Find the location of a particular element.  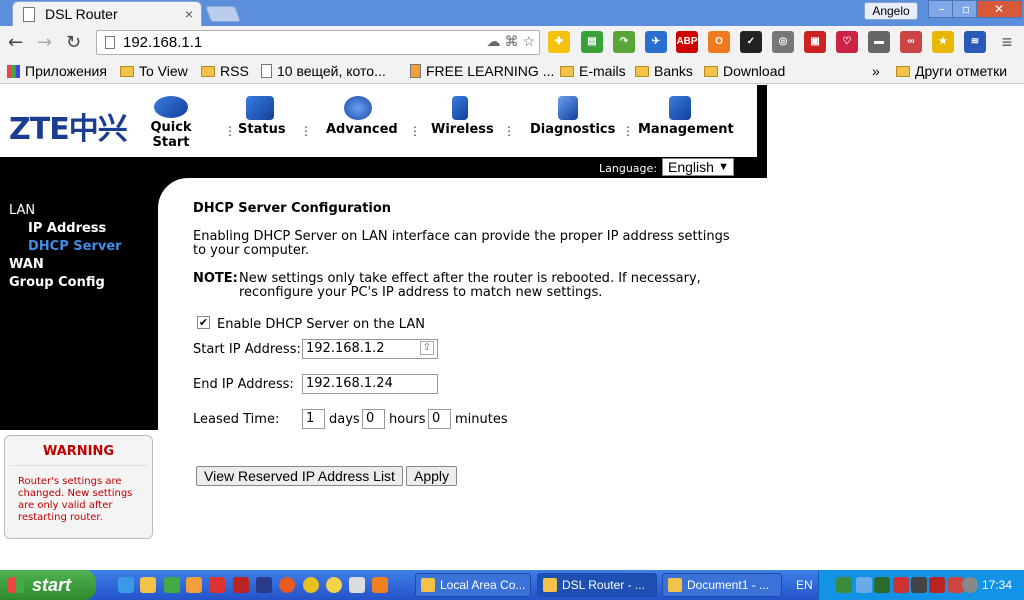

enable-dhcp-label: Enable DHCP Server on the LAN is located at coordinates (321, 324).